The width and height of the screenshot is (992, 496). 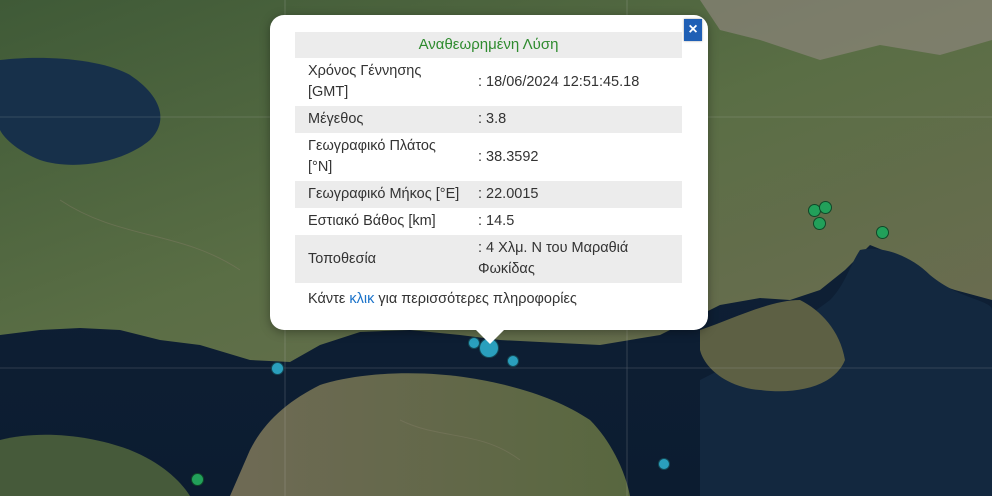 I want to click on info-row-location: Τοποθεσία : 4 Χλμ. Ν του Μαραθιά Φωκίδας, so click(x=488, y=259).